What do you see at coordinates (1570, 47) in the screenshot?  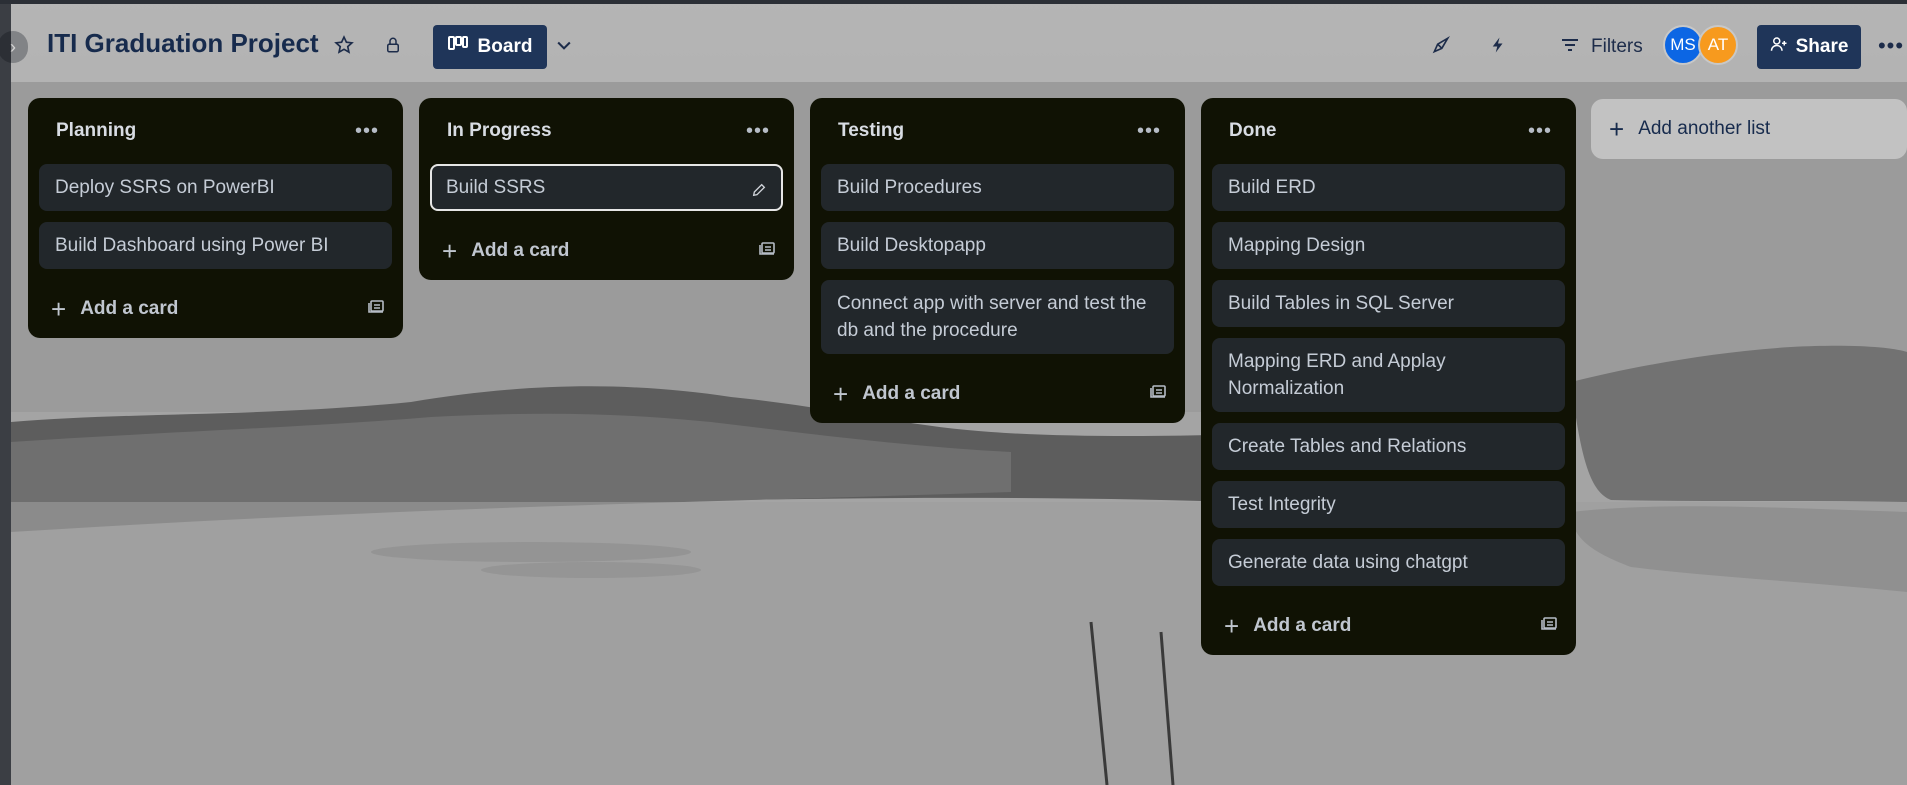 I see `filter-icon` at bounding box center [1570, 47].